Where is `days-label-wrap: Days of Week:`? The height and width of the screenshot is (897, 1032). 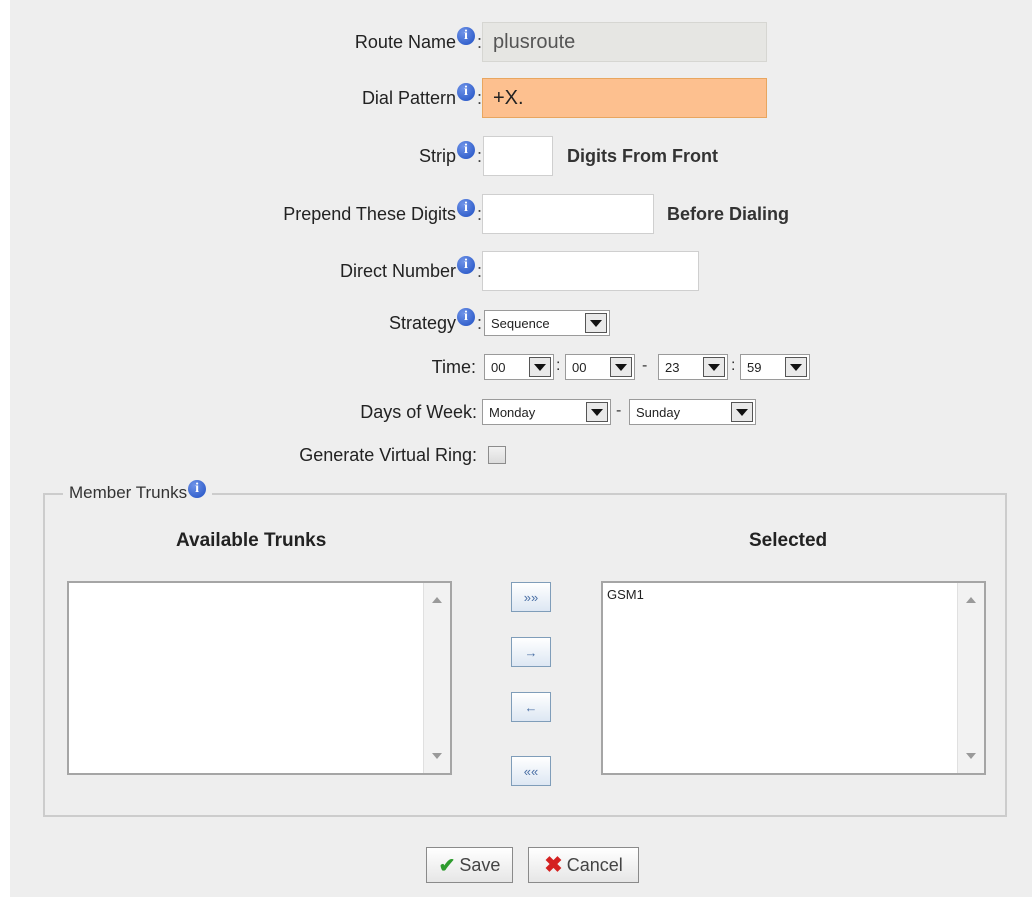 days-label-wrap: Days of Week: is located at coordinates (418, 412).